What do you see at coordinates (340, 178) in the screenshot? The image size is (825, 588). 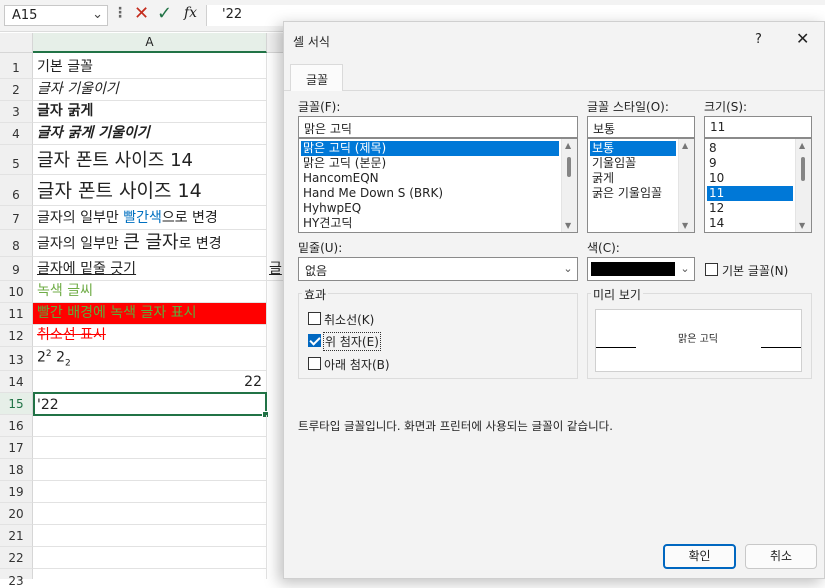 I see `font-list-item: HancomEQN` at bounding box center [340, 178].